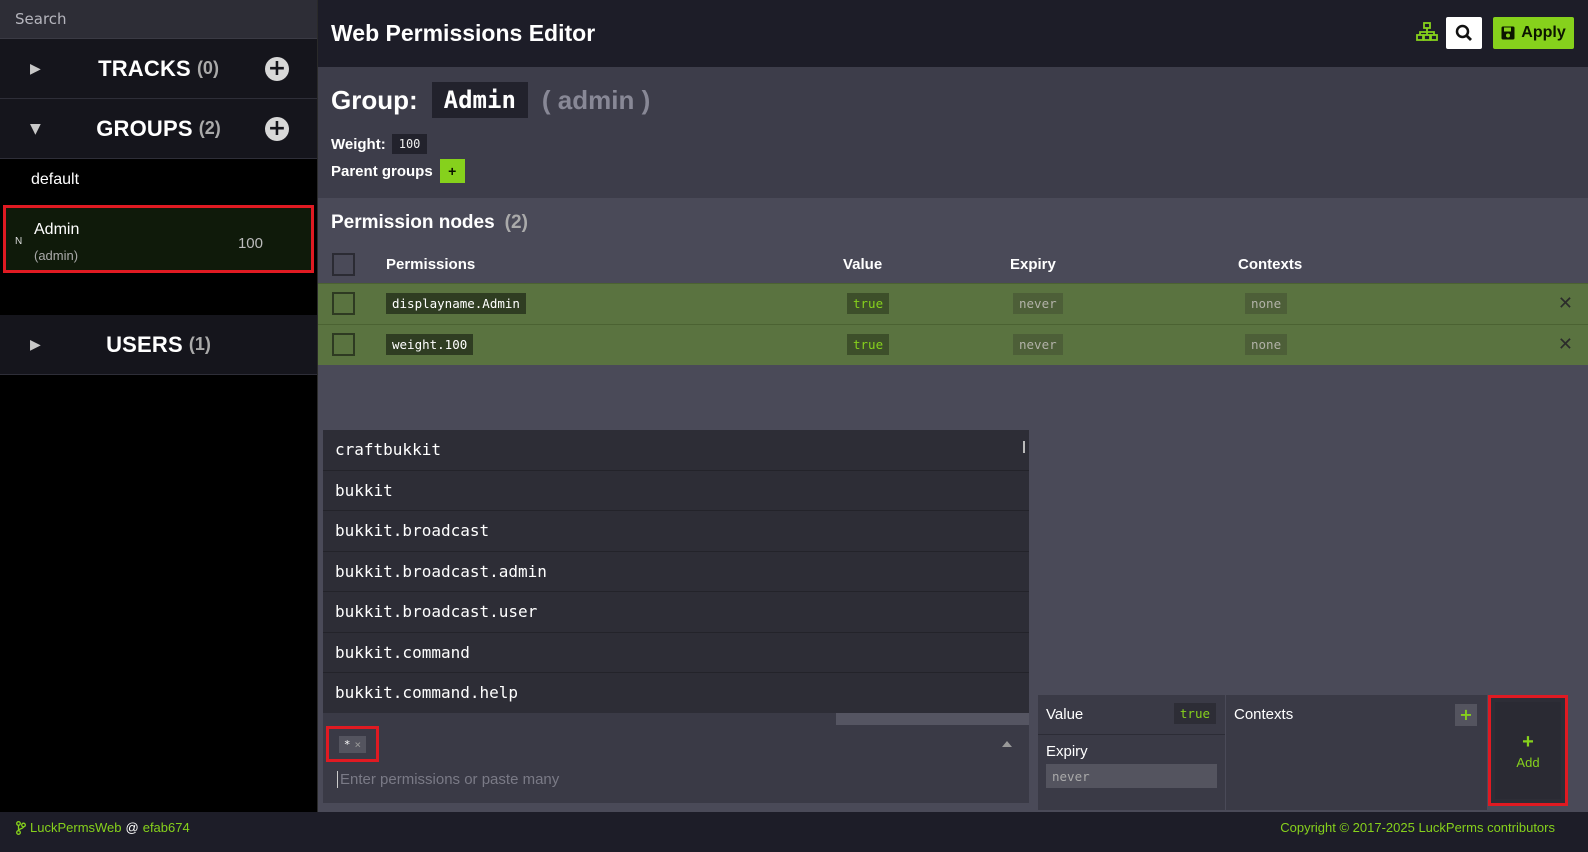  What do you see at coordinates (343, 264) in the screenshot?
I see `select-all-checkbox` at bounding box center [343, 264].